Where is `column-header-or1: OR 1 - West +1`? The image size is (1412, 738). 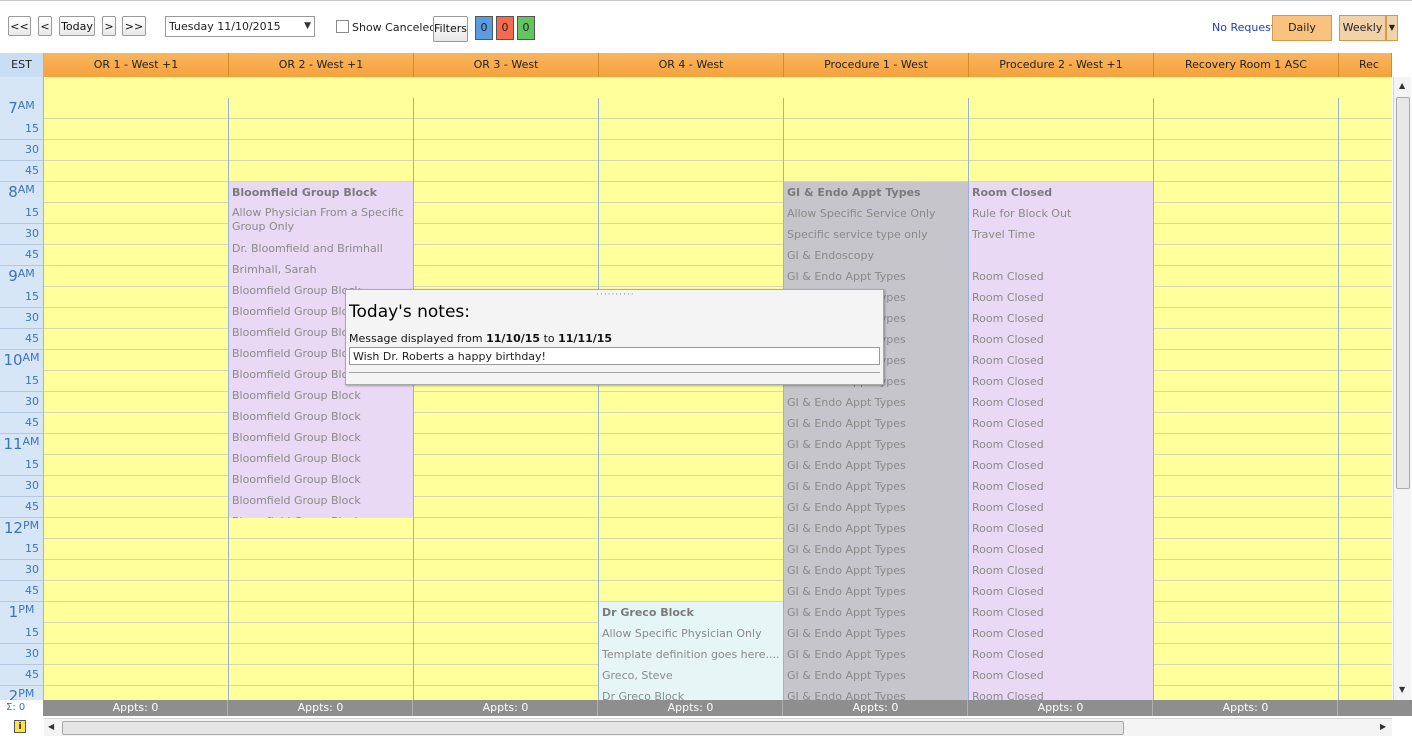 column-header-or1: OR 1 - West +1 is located at coordinates (136, 65).